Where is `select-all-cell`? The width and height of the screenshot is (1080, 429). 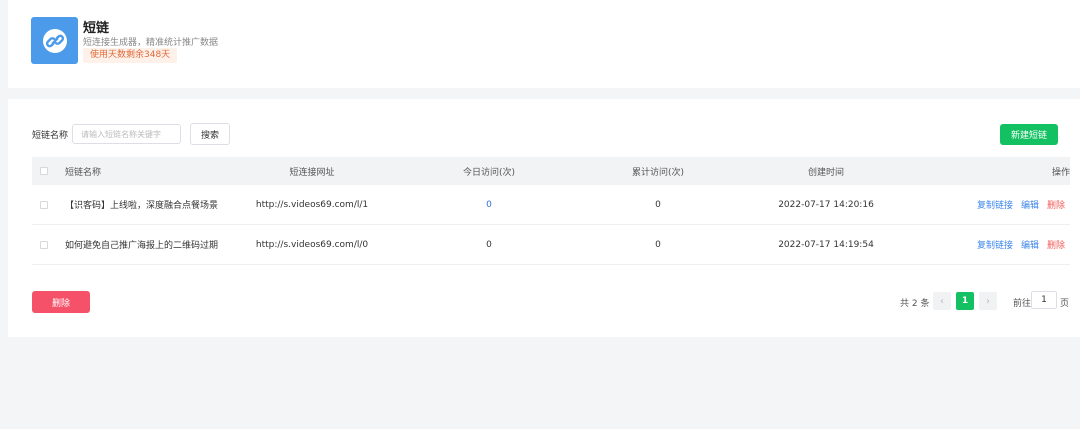 select-all-cell is located at coordinates (44, 171).